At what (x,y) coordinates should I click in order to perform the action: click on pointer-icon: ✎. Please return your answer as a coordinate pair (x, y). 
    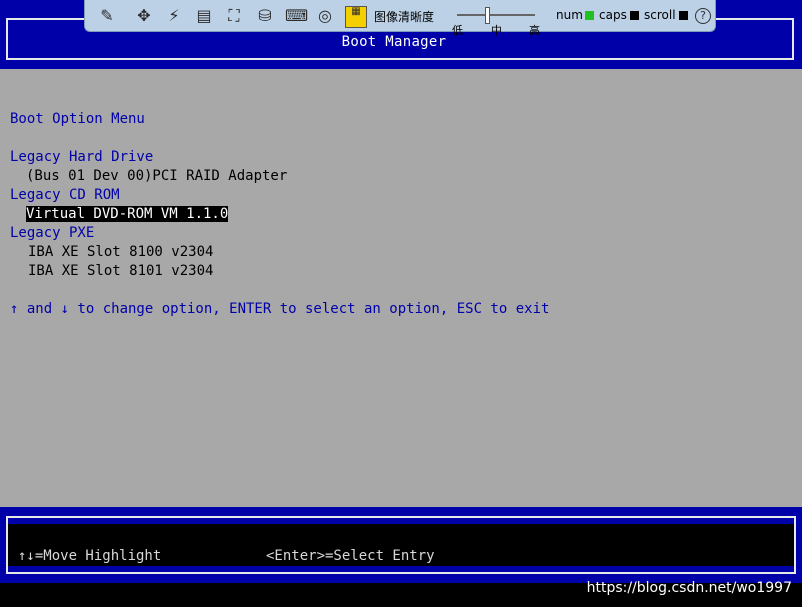
    Looking at the image, I should click on (107, 16).